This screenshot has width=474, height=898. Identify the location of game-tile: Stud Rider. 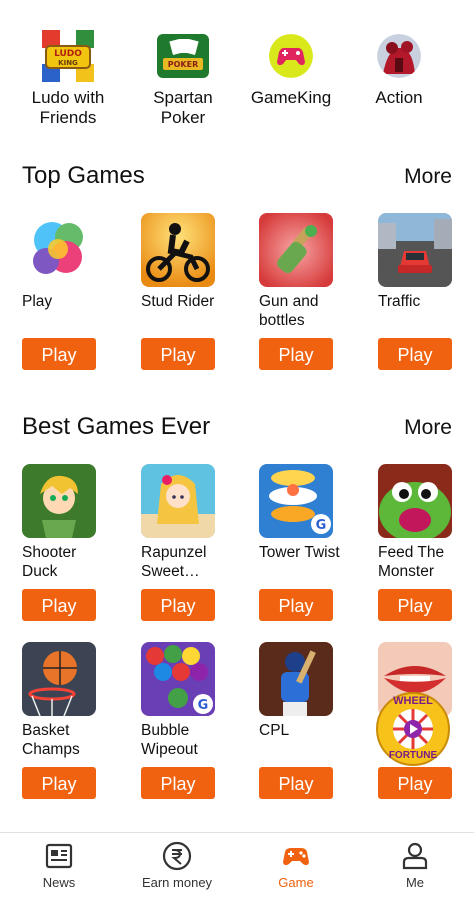
(184, 272).